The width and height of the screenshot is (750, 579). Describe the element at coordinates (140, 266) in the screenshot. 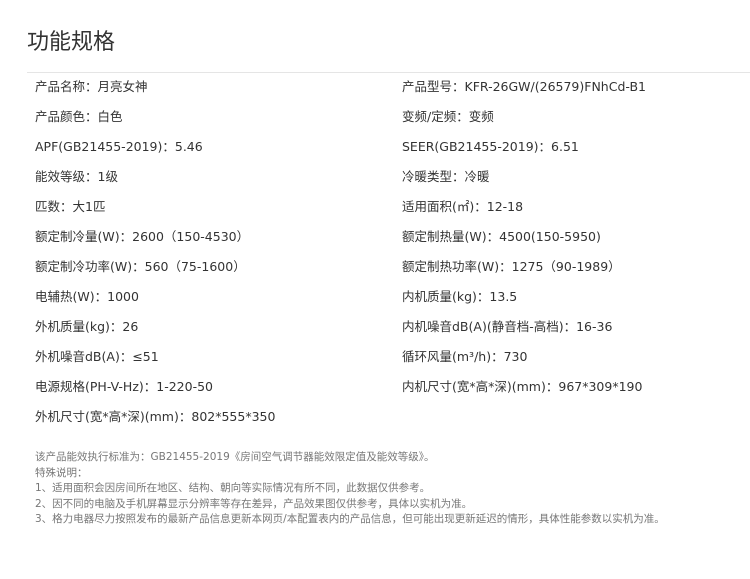

I see `spec-rated-cooling-power: 额定制冷功率(W)：560（75-1600）` at that location.